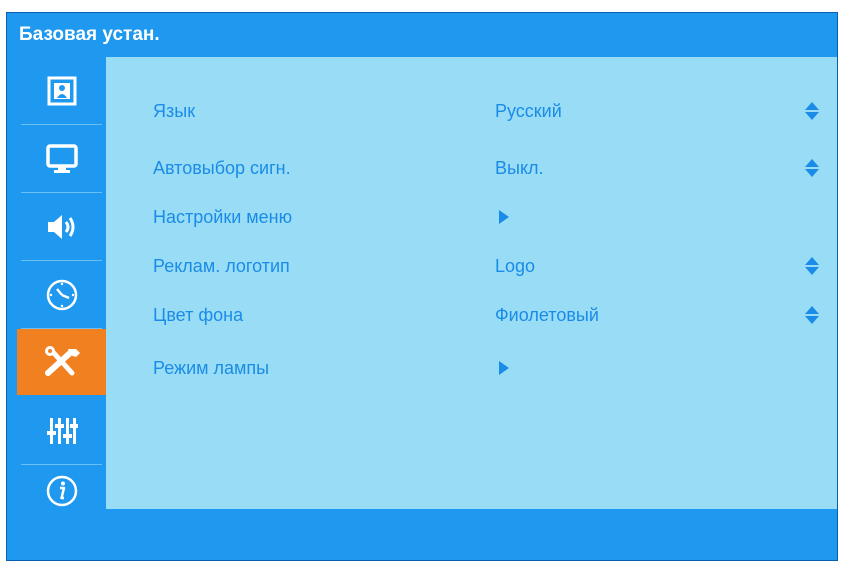  What do you see at coordinates (471, 168) in the screenshot?
I see `setting-row-auto-source: Автовыбор сигн. Выкл.` at bounding box center [471, 168].